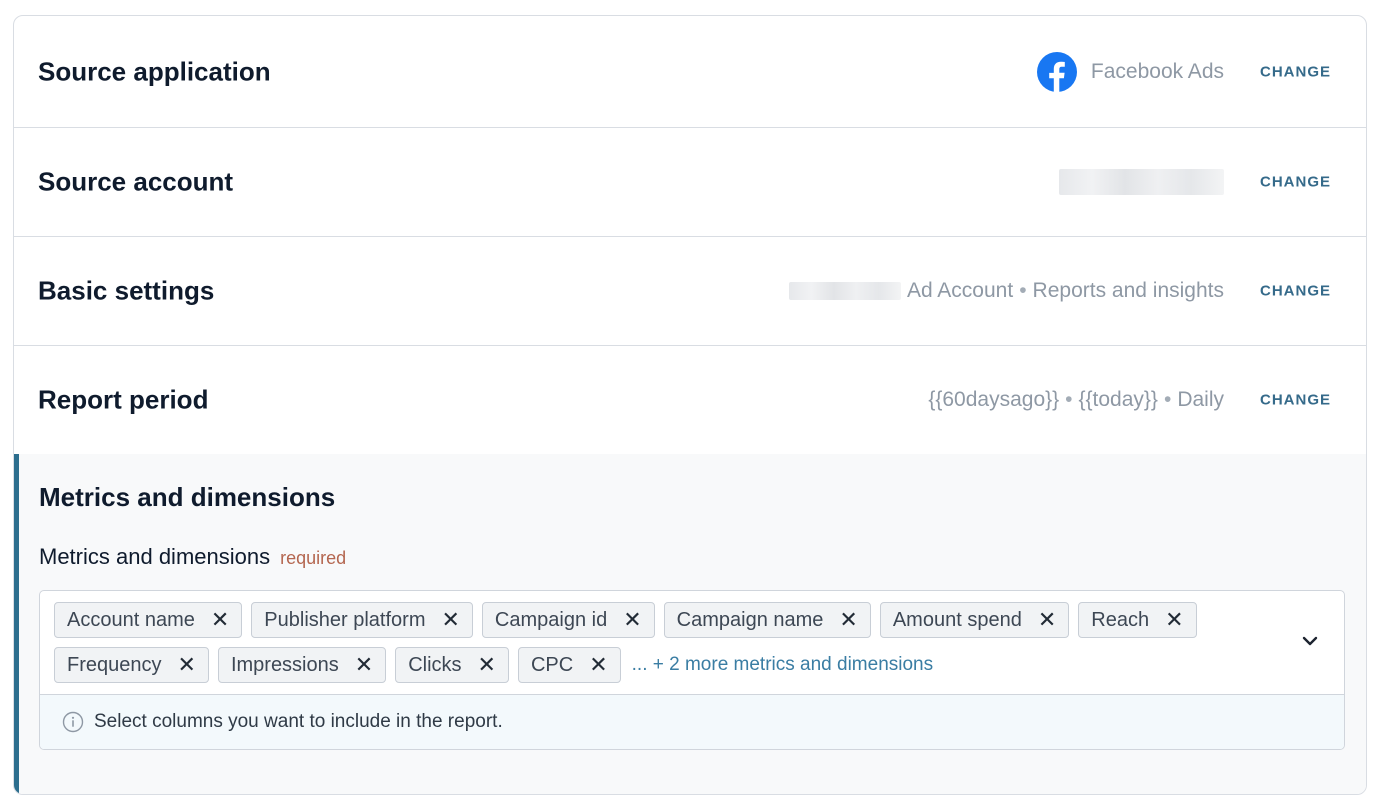  I want to click on metric-chip: CPC ✕, so click(569, 665).